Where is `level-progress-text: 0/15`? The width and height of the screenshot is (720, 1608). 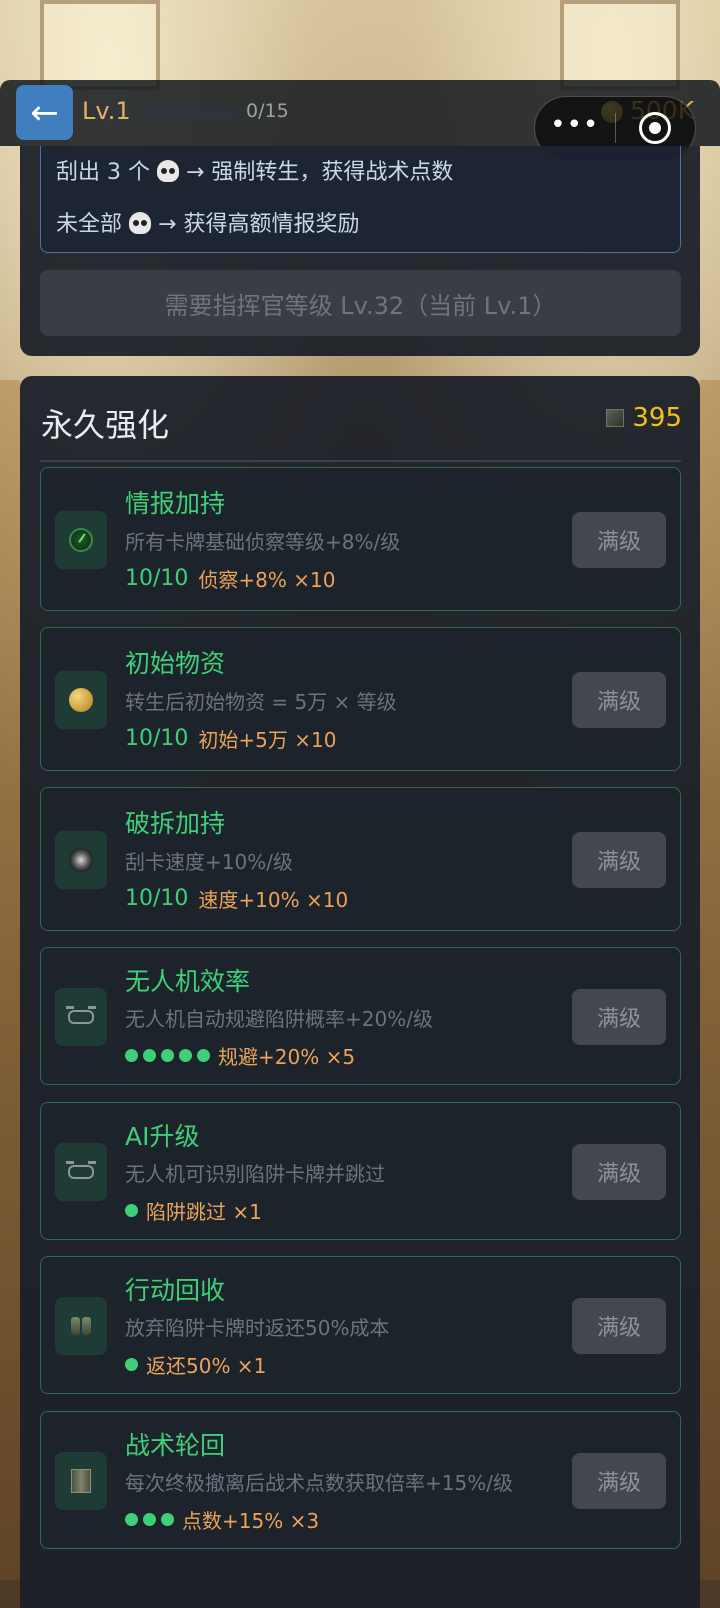
level-progress-text: 0/15 is located at coordinates (267, 111).